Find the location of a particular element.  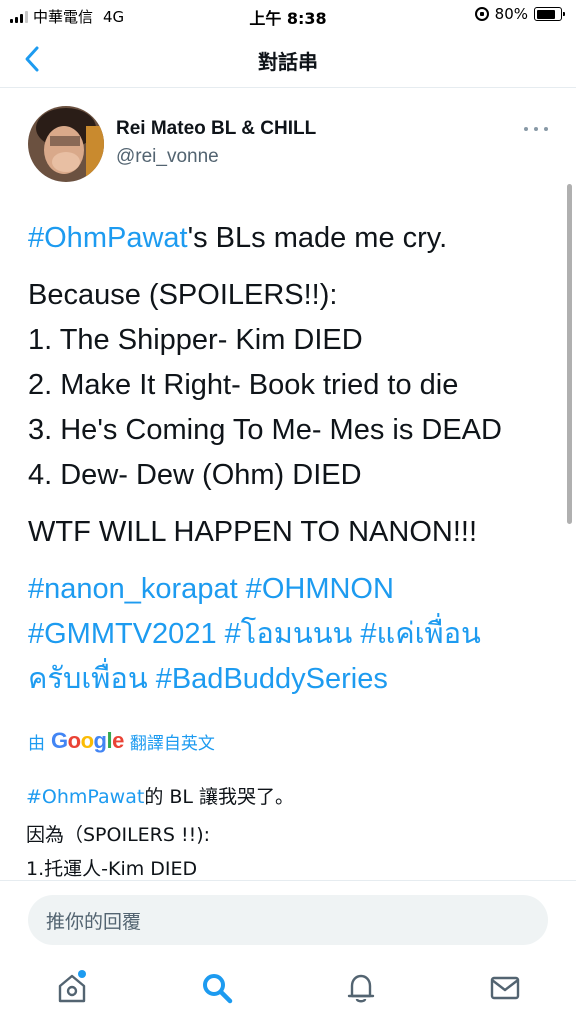

header: 對話串 is located at coordinates (288, 59).